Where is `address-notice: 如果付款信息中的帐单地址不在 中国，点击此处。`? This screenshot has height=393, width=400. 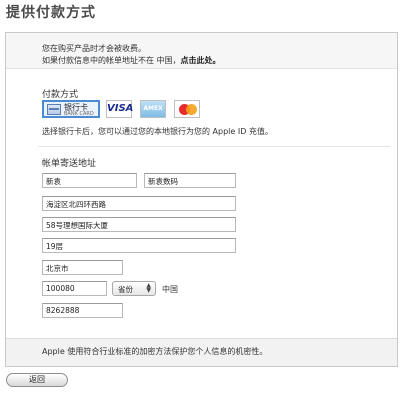 address-notice: 如果付款信息中的帐单地址不在 中国，点击此处。 is located at coordinates (131, 60).